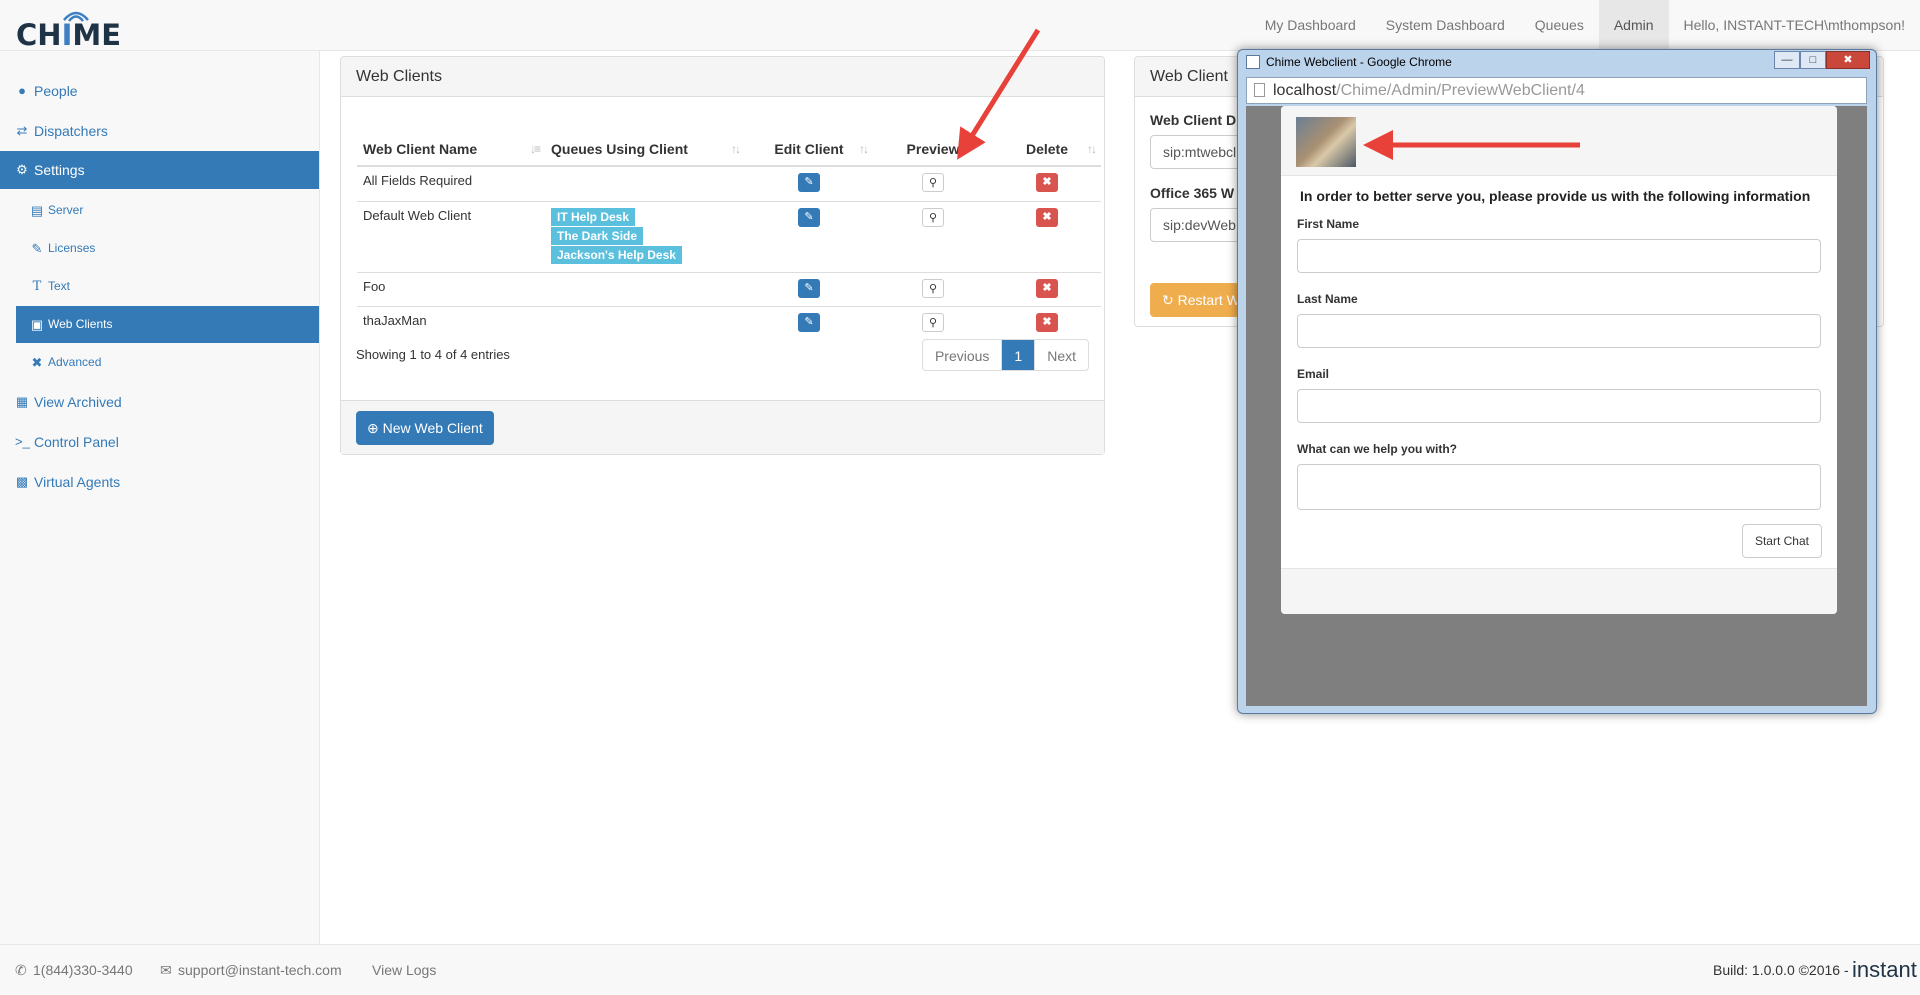 This screenshot has height=995, width=1920. Describe the element at coordinates (1781, 970) in the screenshot. I see `build-info: Build: 1.0.0.0 ©2016 -` at that location.